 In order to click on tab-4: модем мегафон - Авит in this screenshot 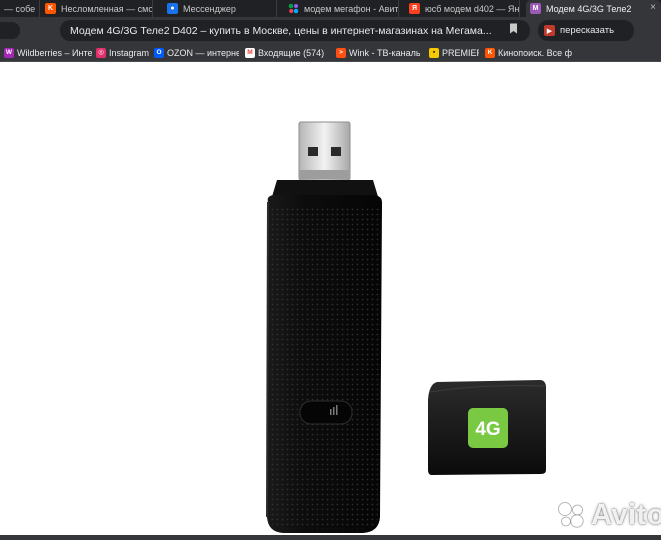, I will do `click(341, 8)`.